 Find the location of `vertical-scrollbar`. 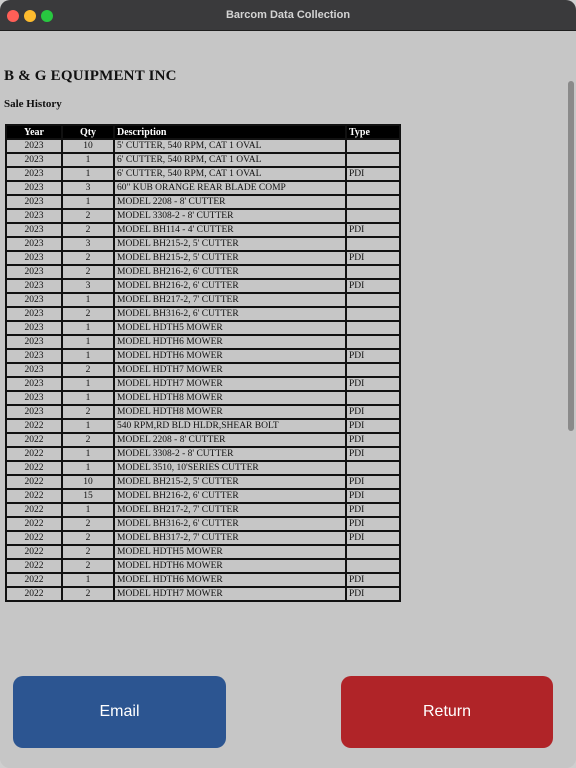

vertical-scrollbar is located at coordinates (571, 391).